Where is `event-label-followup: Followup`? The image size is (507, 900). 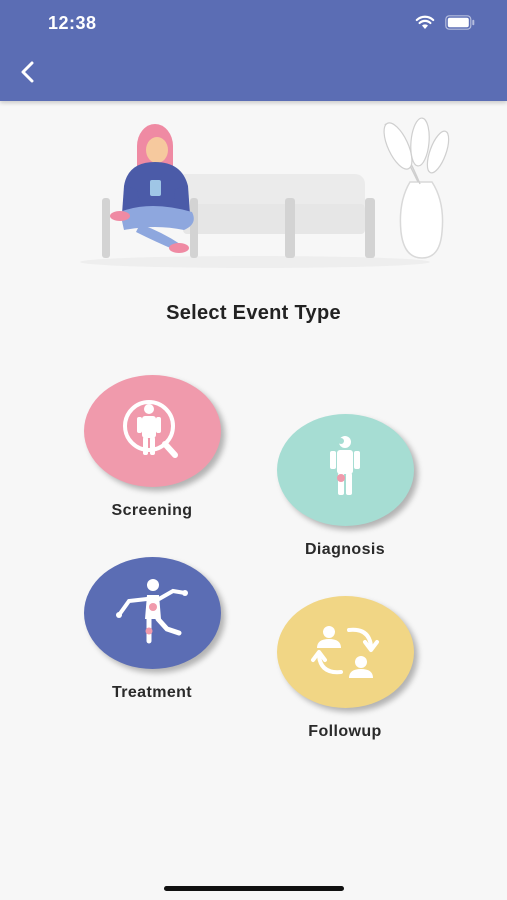 event-label-followup: Followup is located at coordinates (345, 731).